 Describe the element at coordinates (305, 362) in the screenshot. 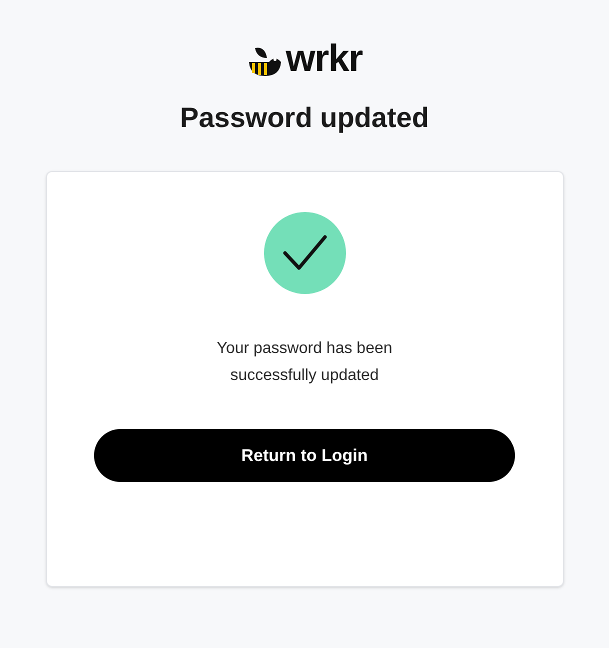

I see `success-message: Your password has been successfully updated` at that location.